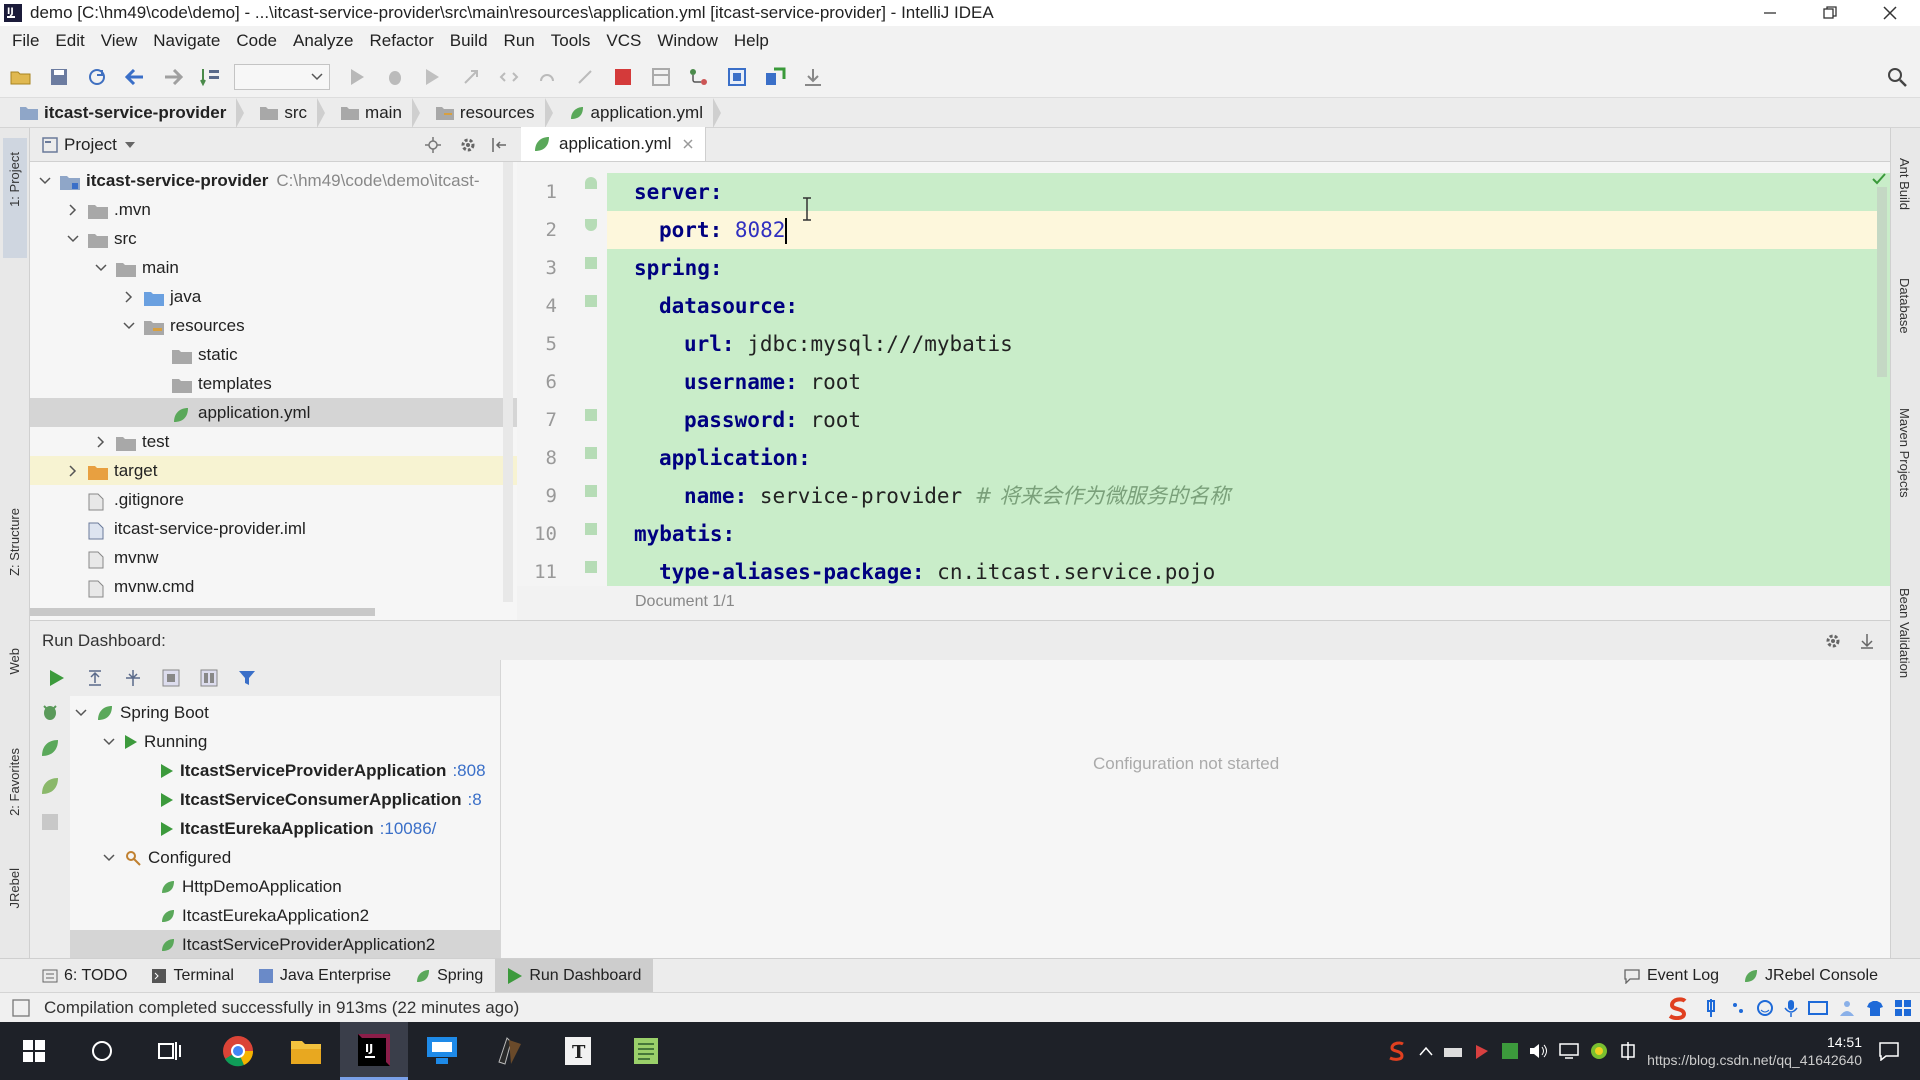 Image resolution: width=1920 pixels, height=1080 pixels. Describe the element at coordinates (97, 77) in the screenshot. I see `sync-icon` at that location.